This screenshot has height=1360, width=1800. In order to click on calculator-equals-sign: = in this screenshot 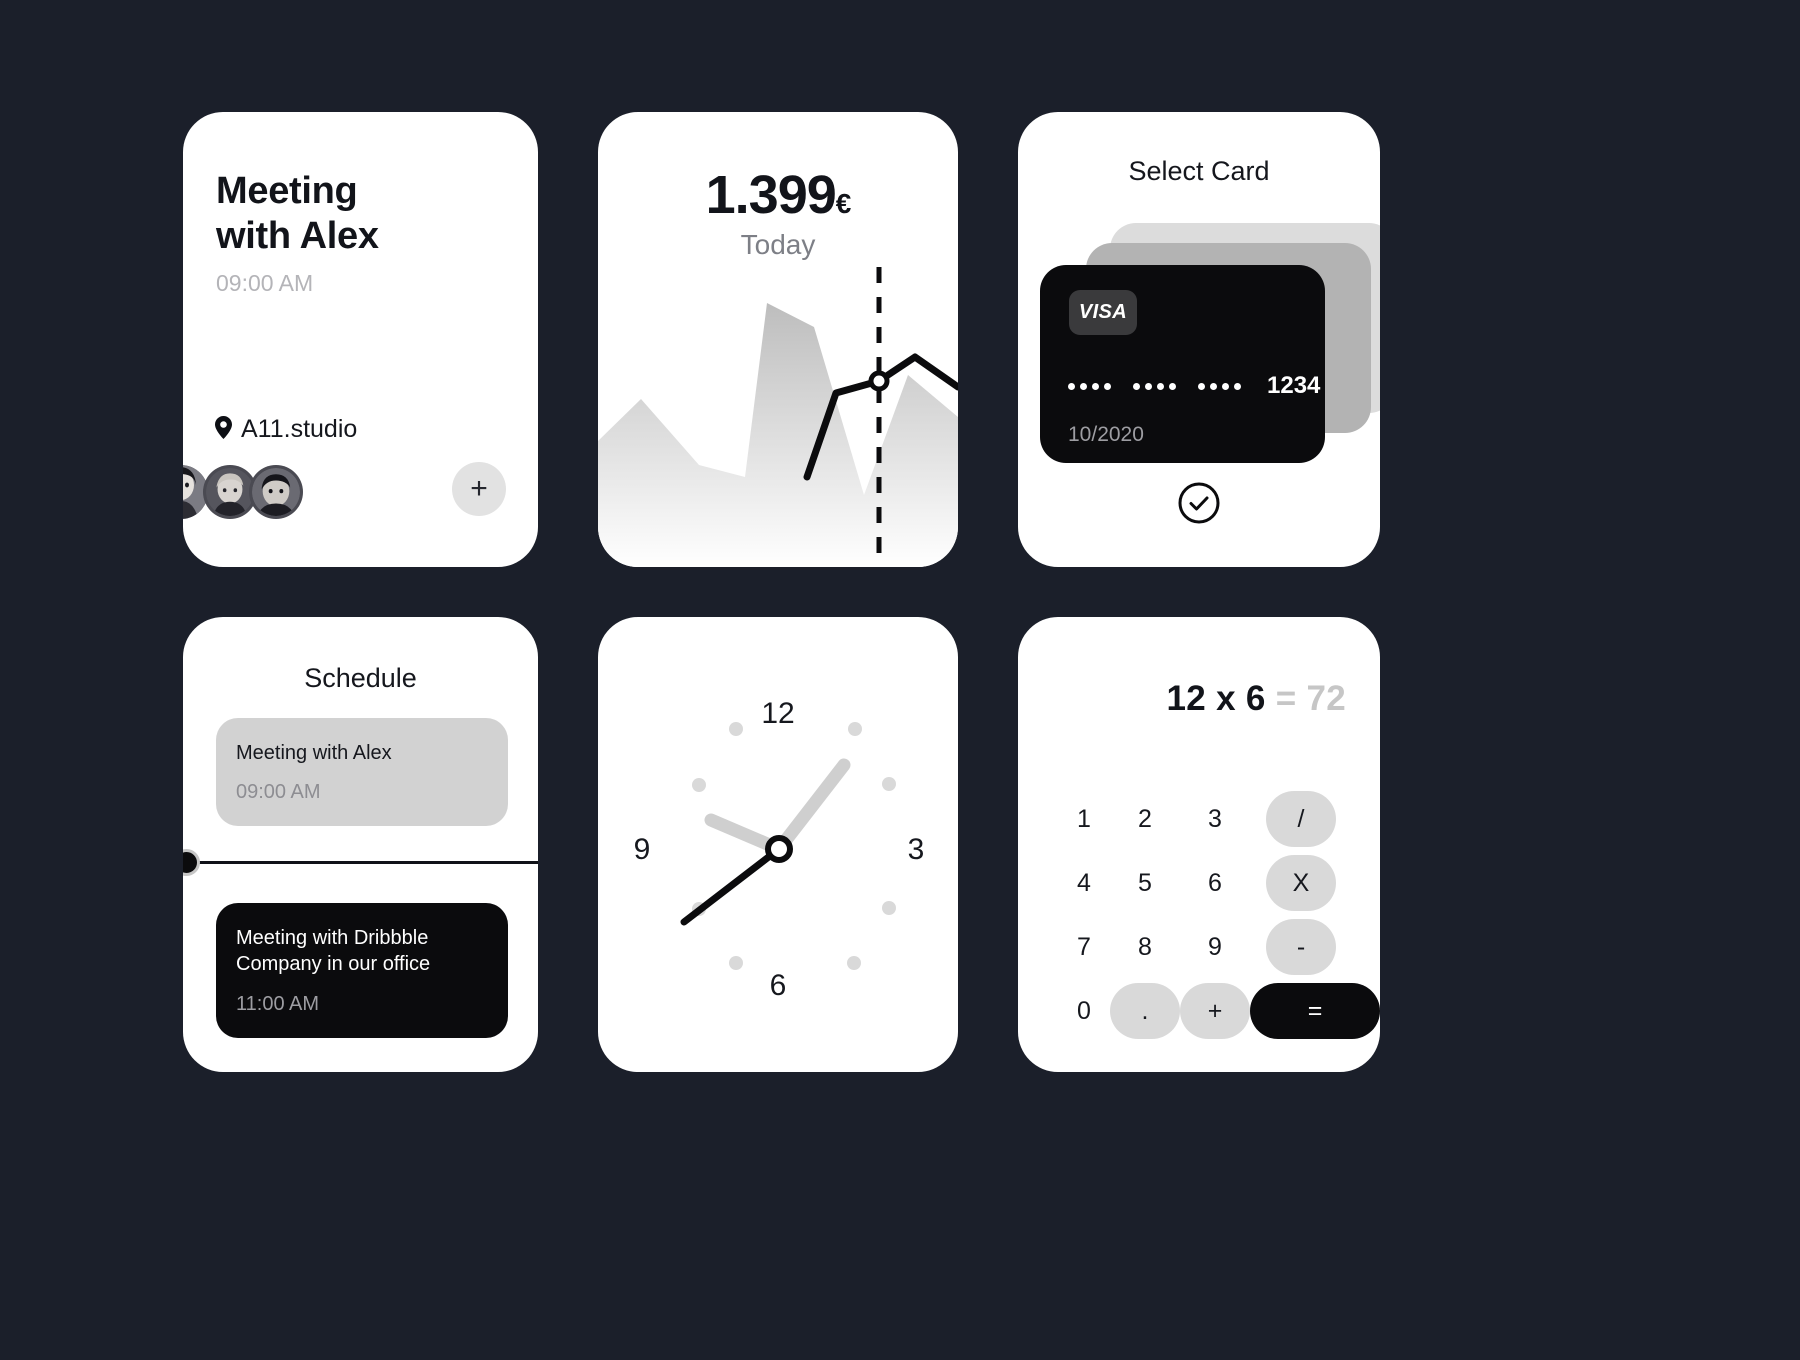, I will do `click(1286, 698)`.